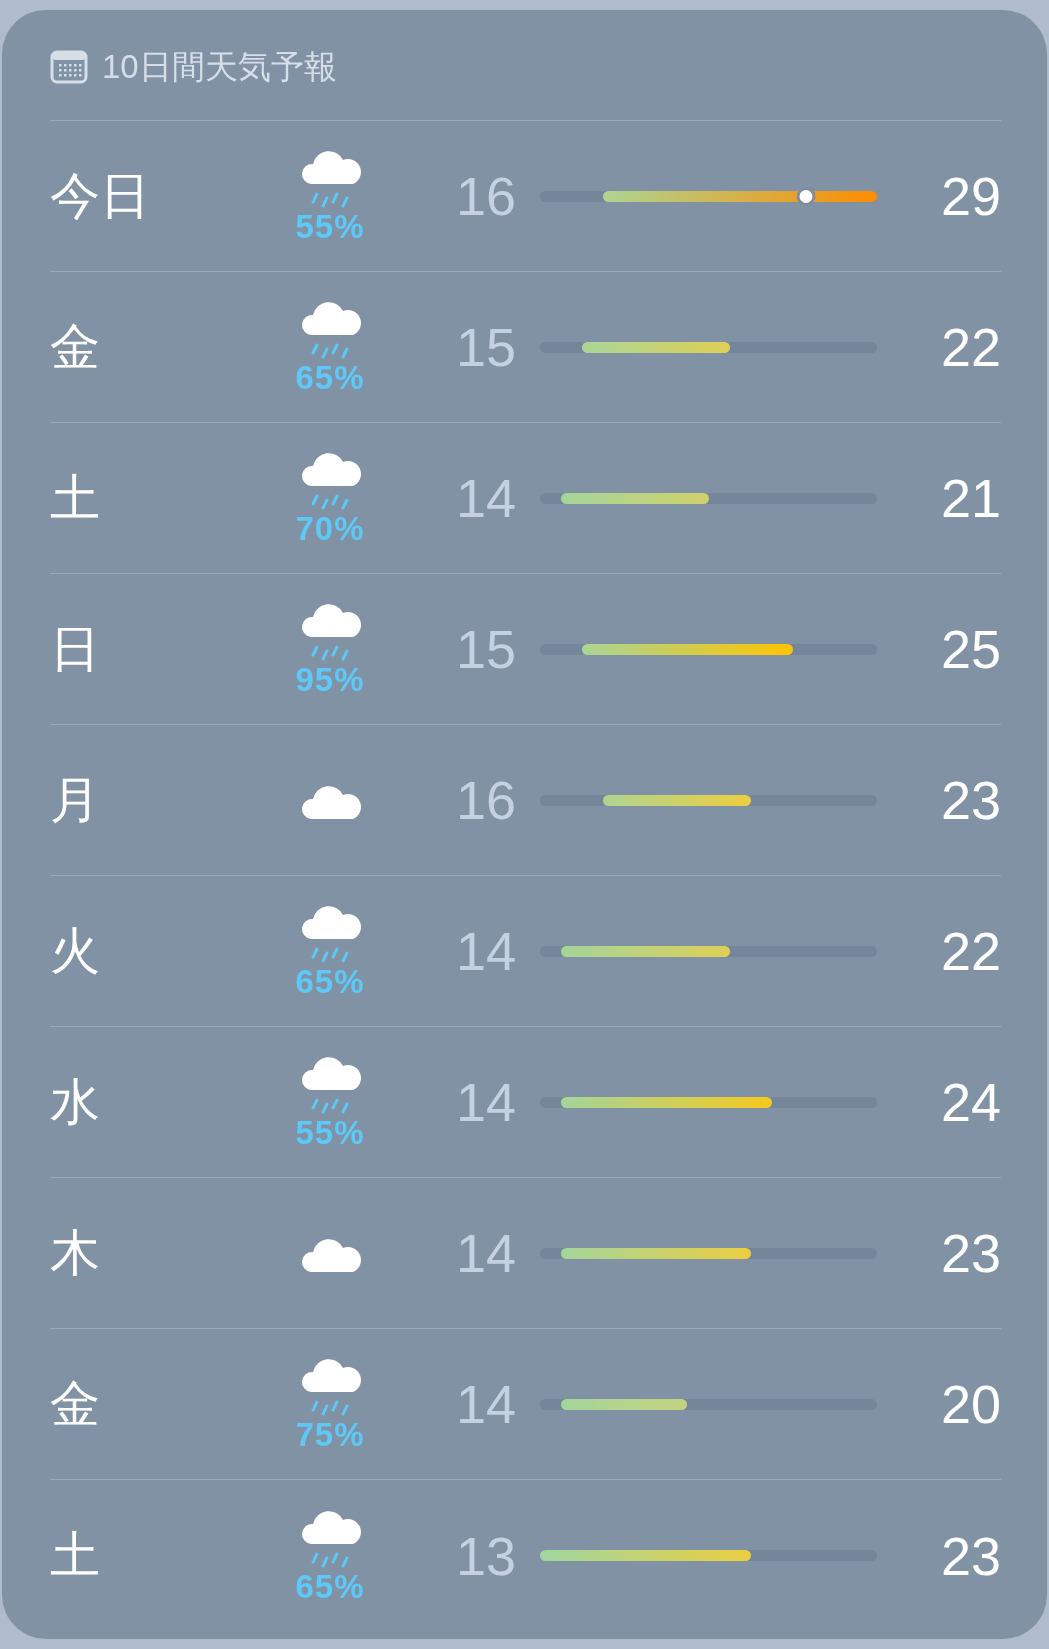 This screenshot has height=1649, width=1049. What do you see at coordinates (75, 951) in the screenshot?
I see `day-label: 火` at bounding box center [75, 951].